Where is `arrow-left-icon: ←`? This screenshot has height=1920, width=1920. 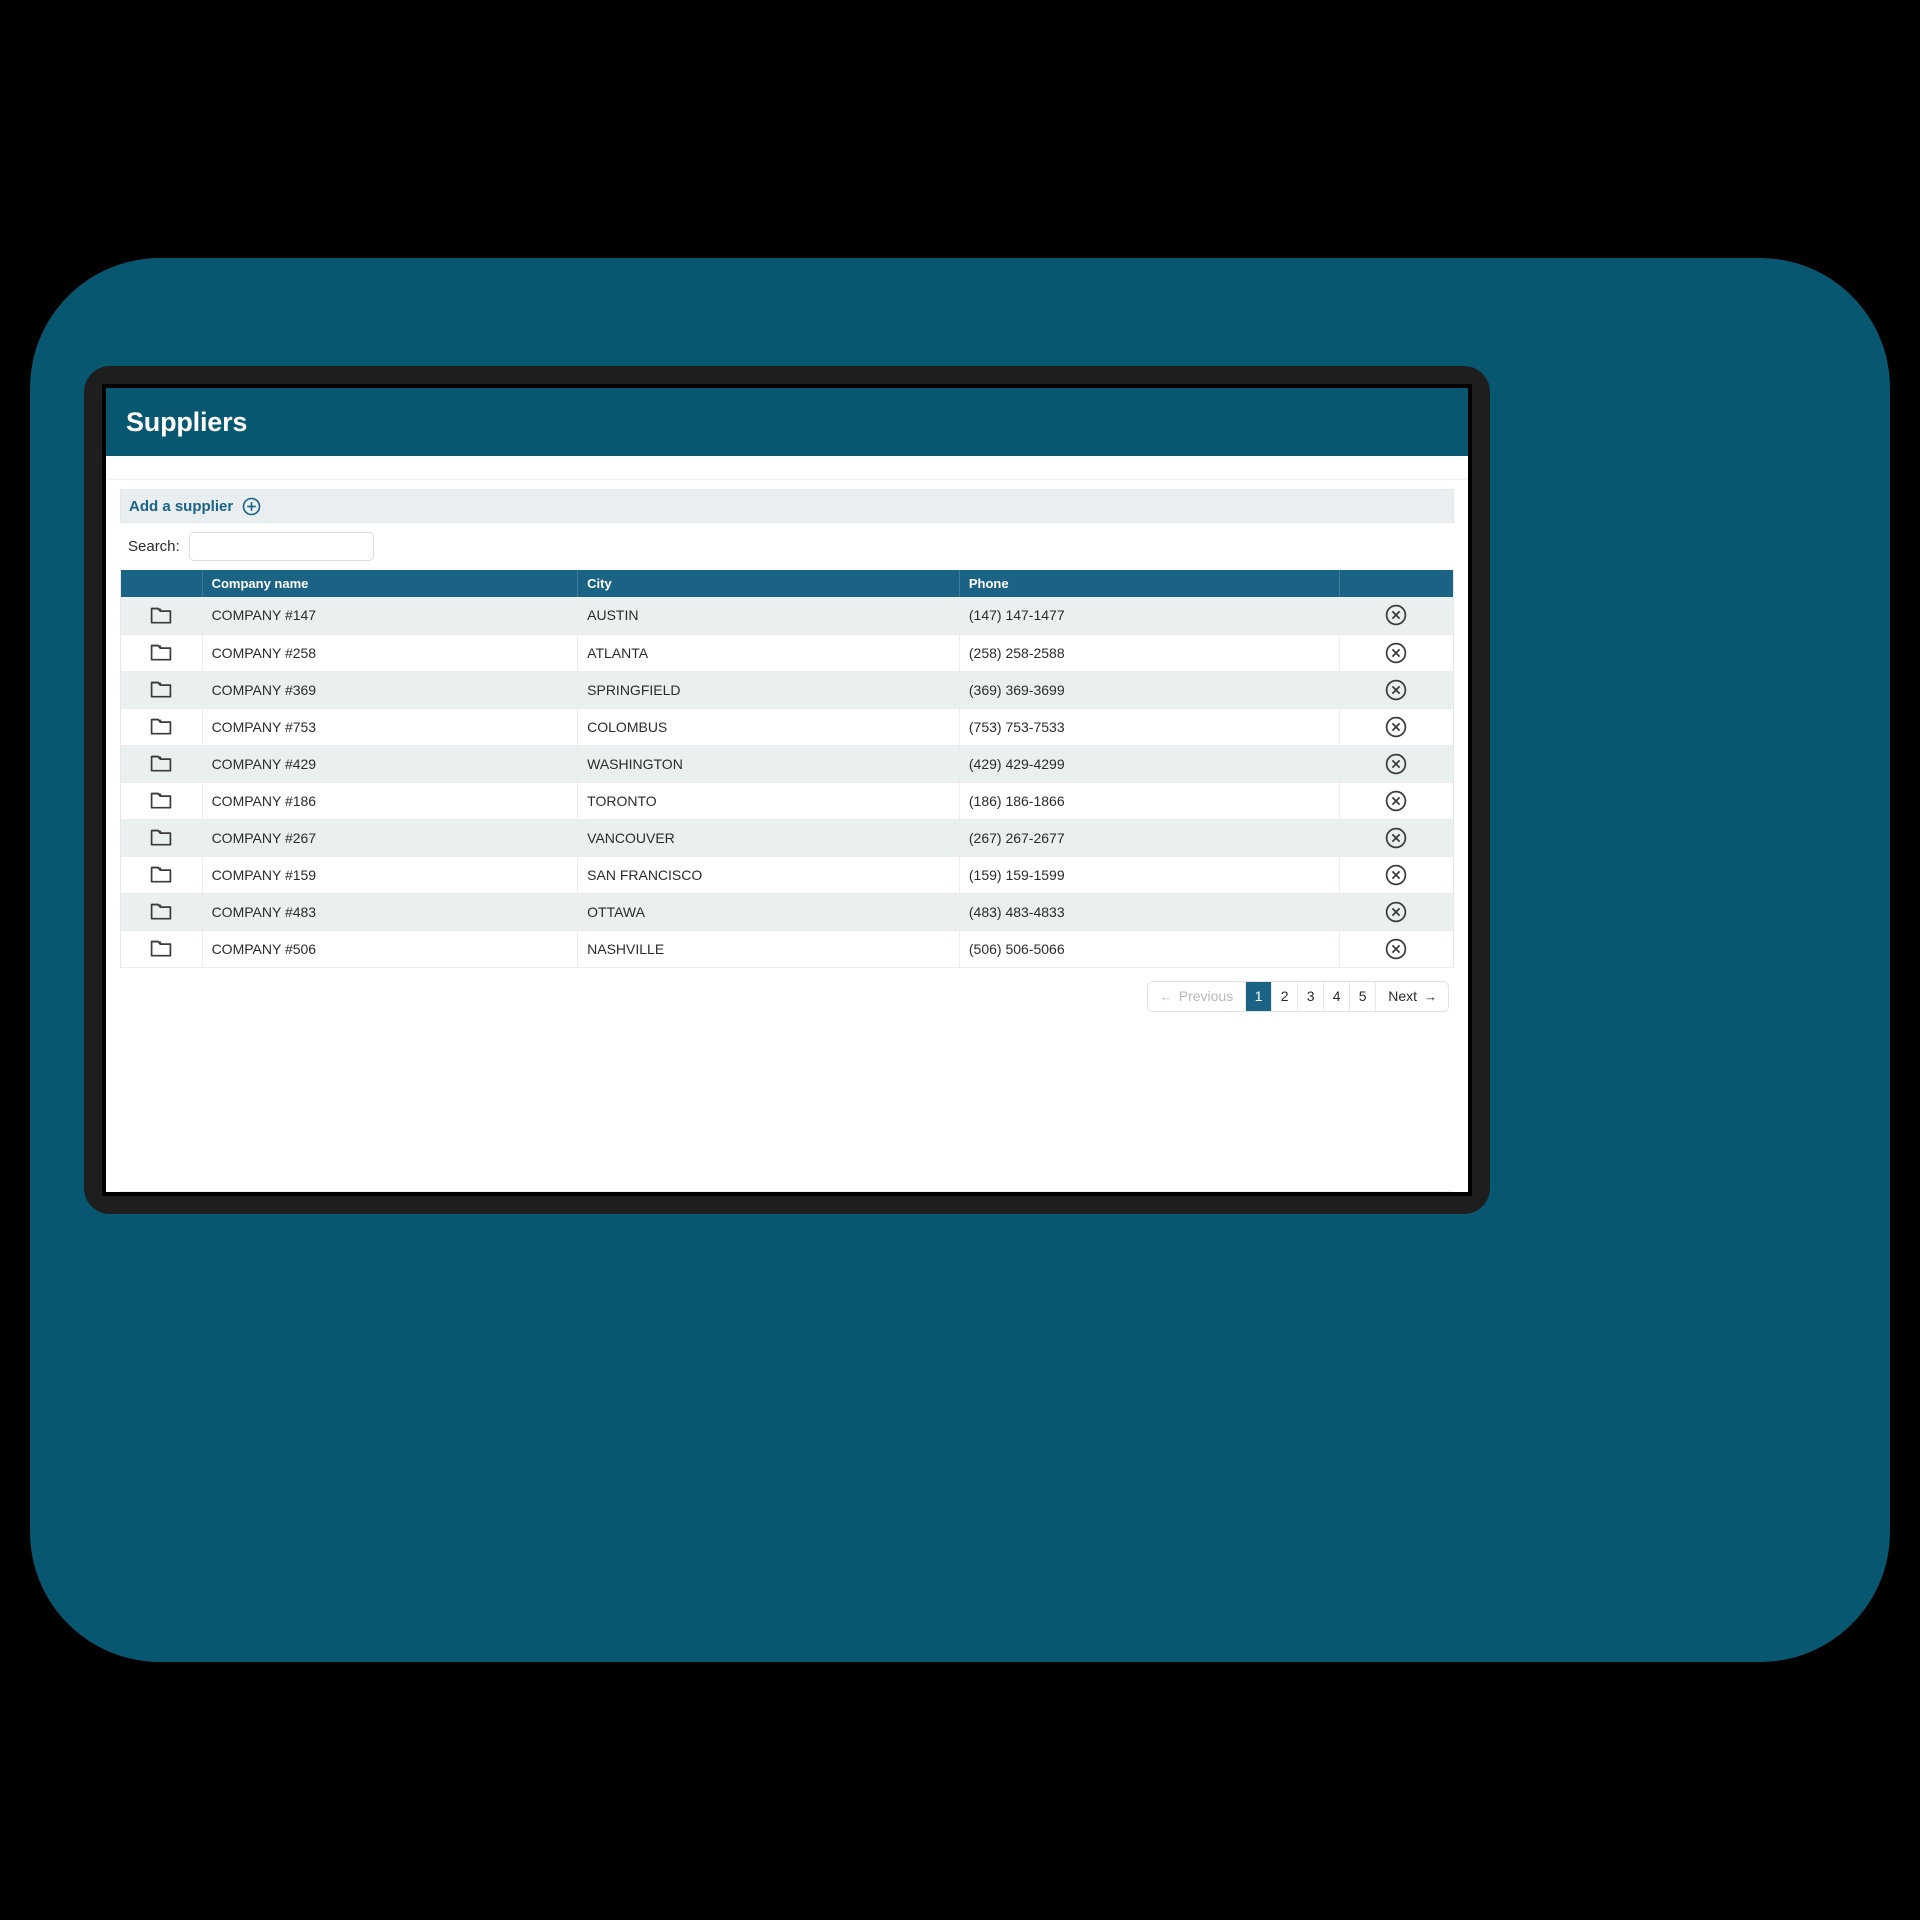 arrow-left-icon: ← is located at coordinates (1166, 996).